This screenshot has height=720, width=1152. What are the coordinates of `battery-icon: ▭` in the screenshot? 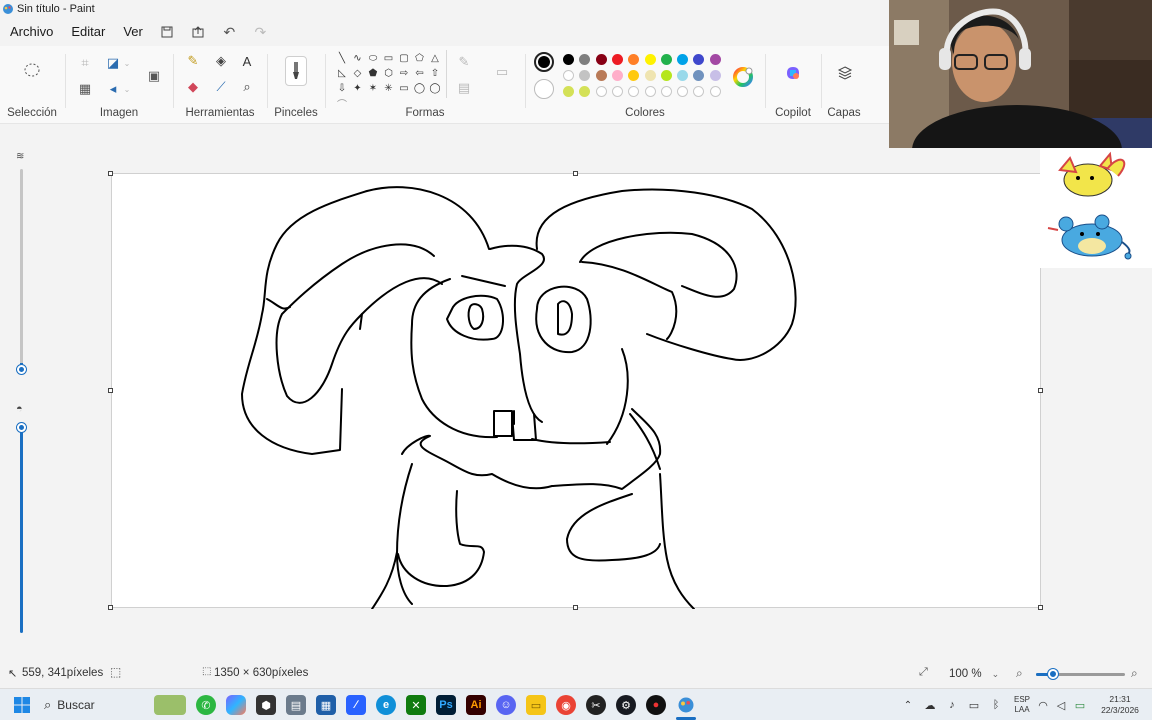 It's located at (1080, 705).